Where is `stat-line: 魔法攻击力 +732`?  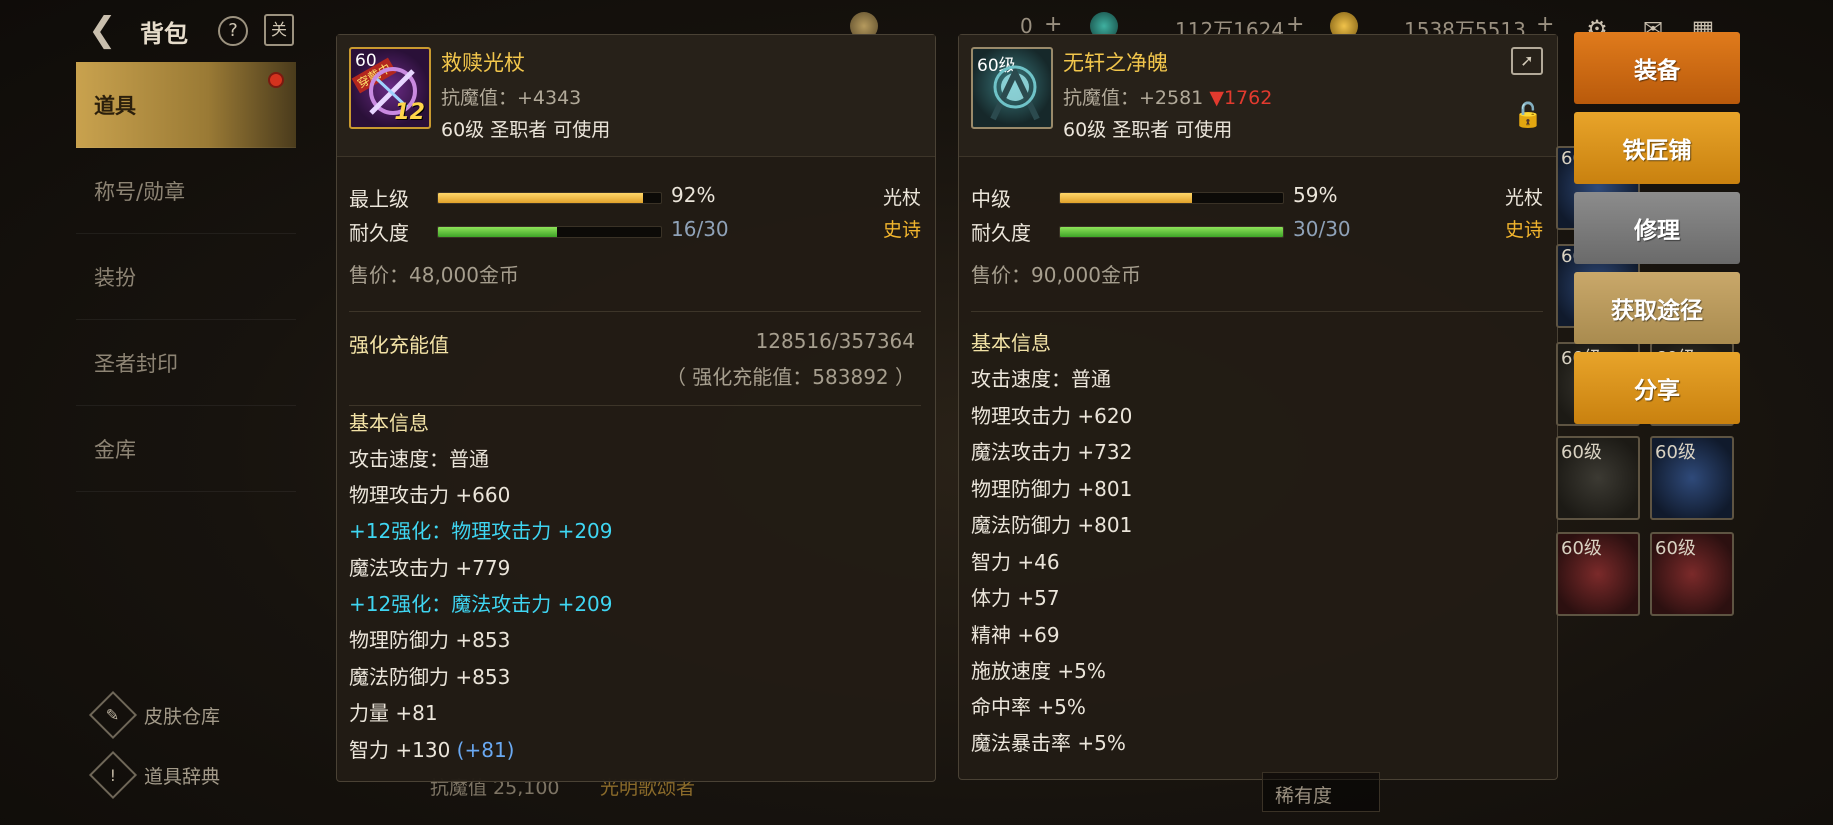 stat-line: 魔法攻击力 +732 is located at coordinates (1052, 452).